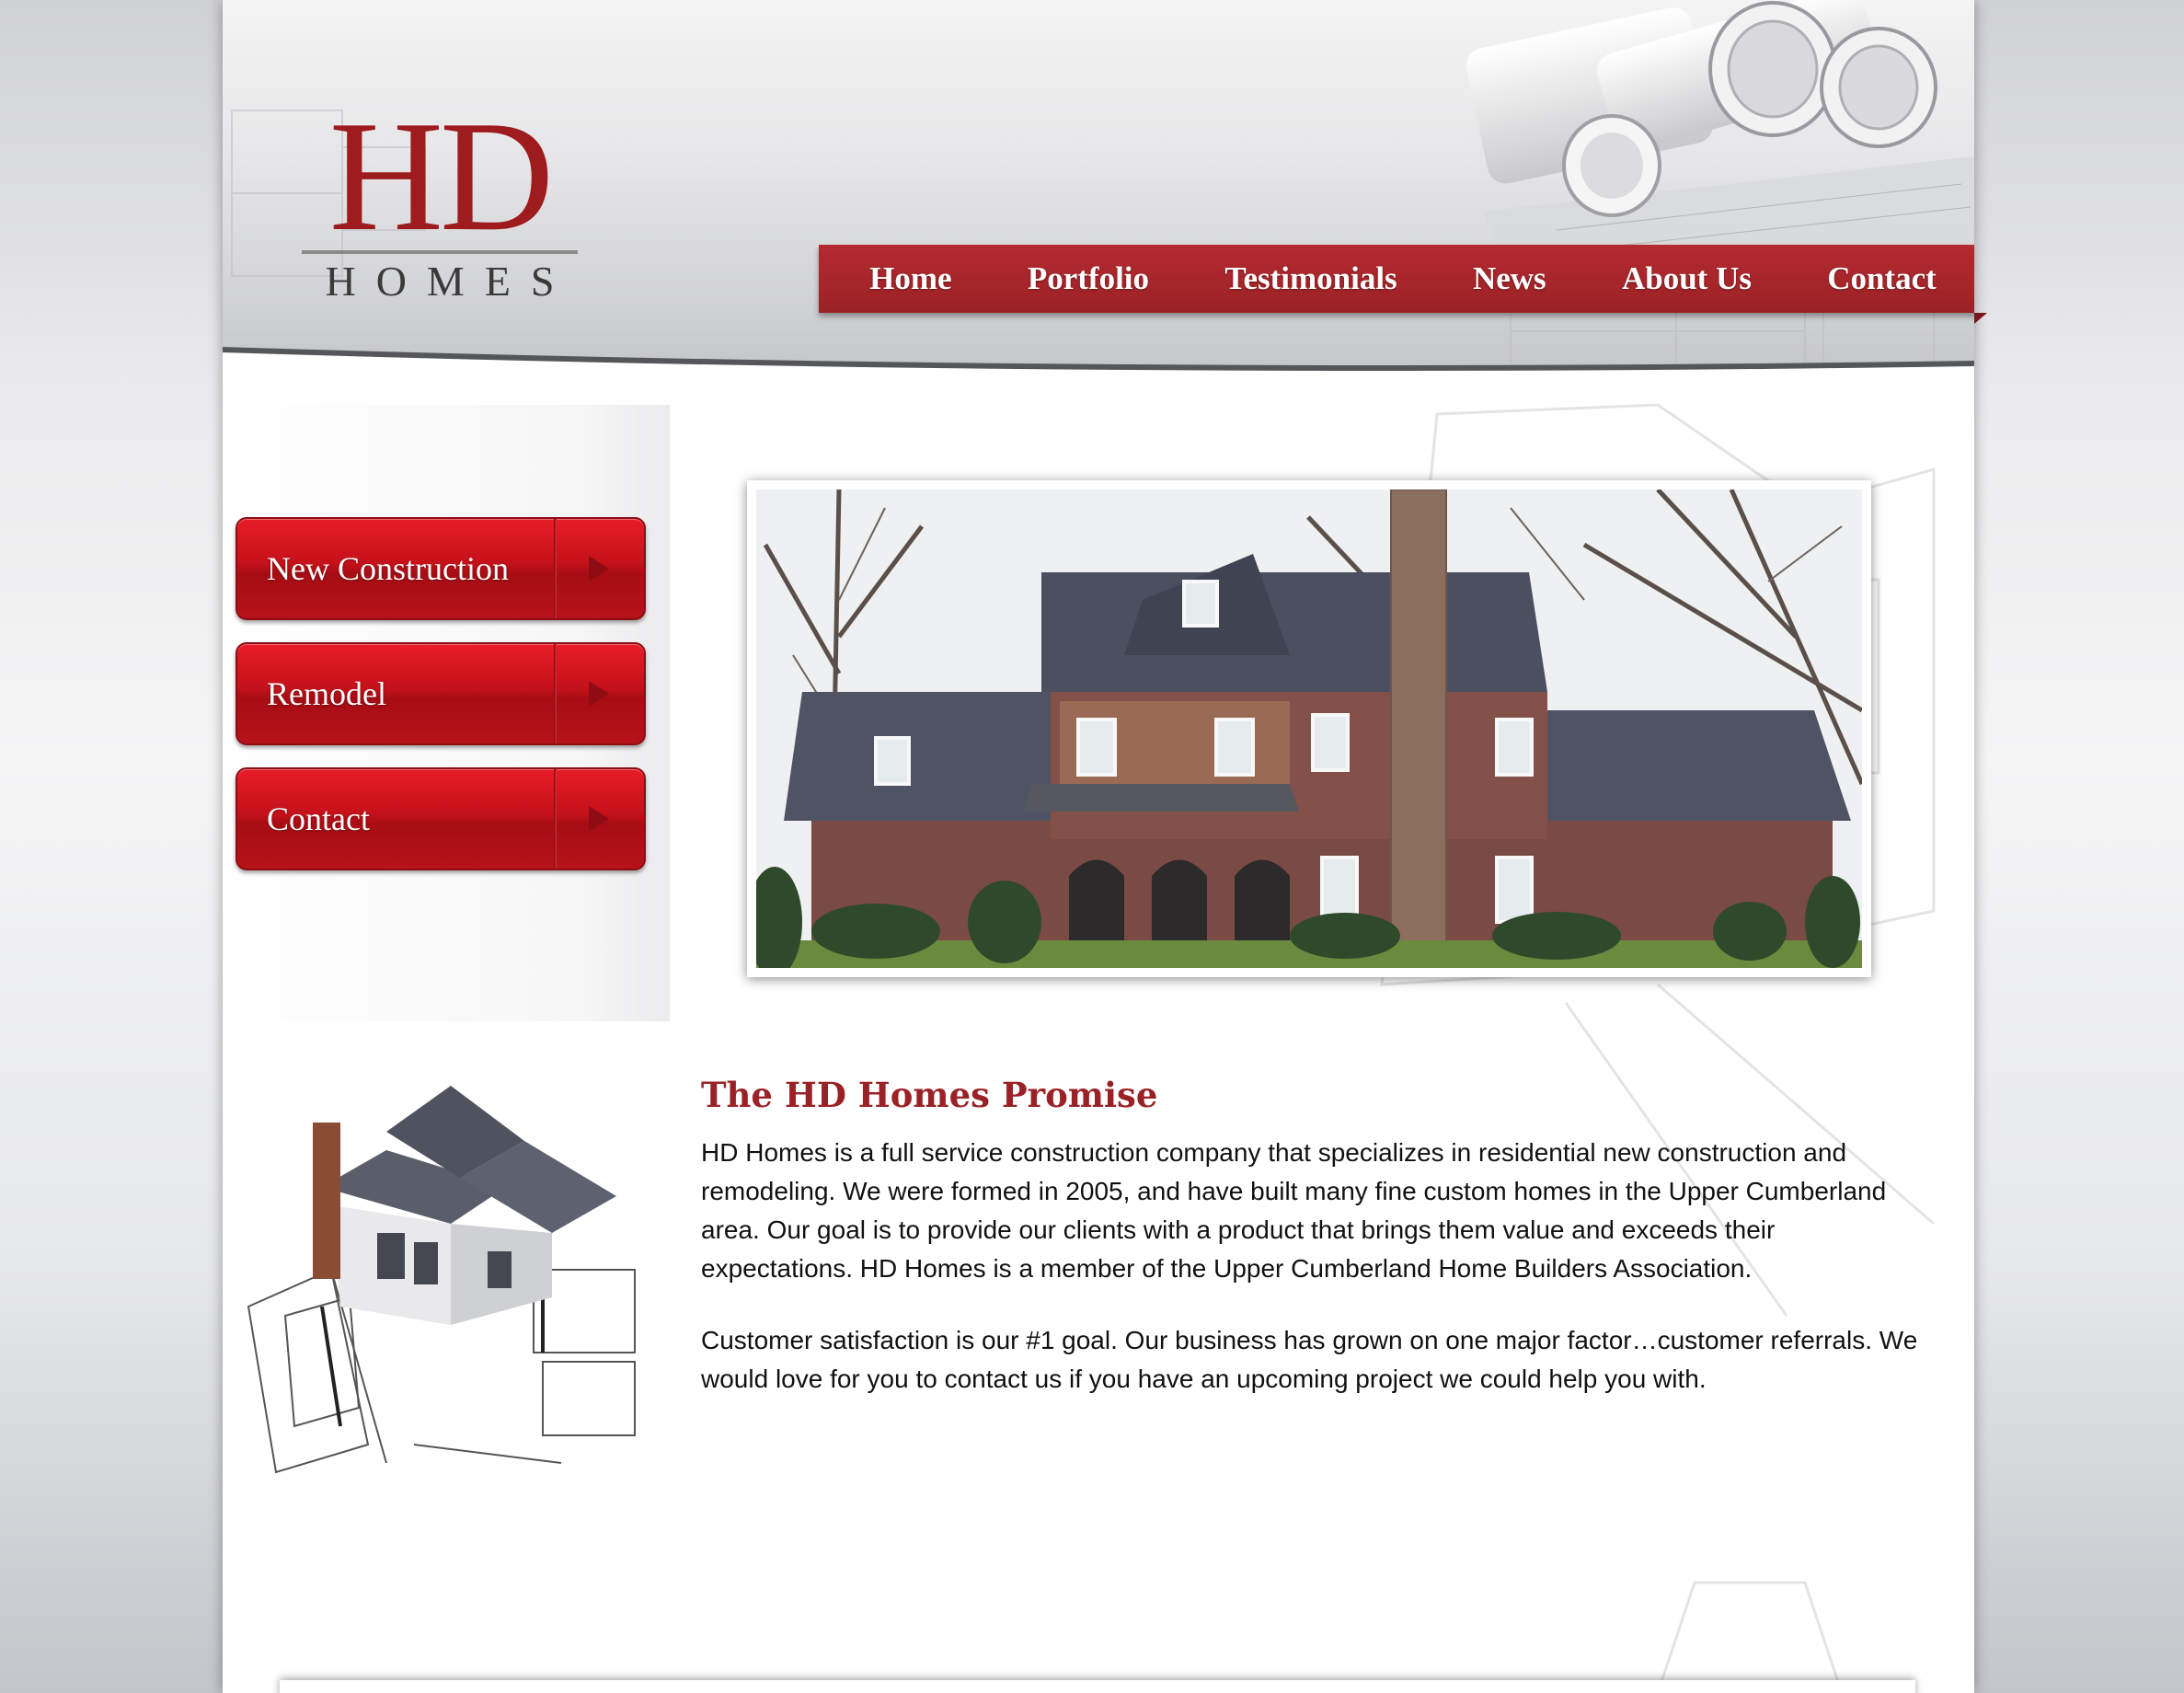 The height and width of the screenshot is (1693, 2184). What do you see at coordinates (1097, 1686) in the screenshot?
I see `footer-panel` at bounding box center [1097, 1686].